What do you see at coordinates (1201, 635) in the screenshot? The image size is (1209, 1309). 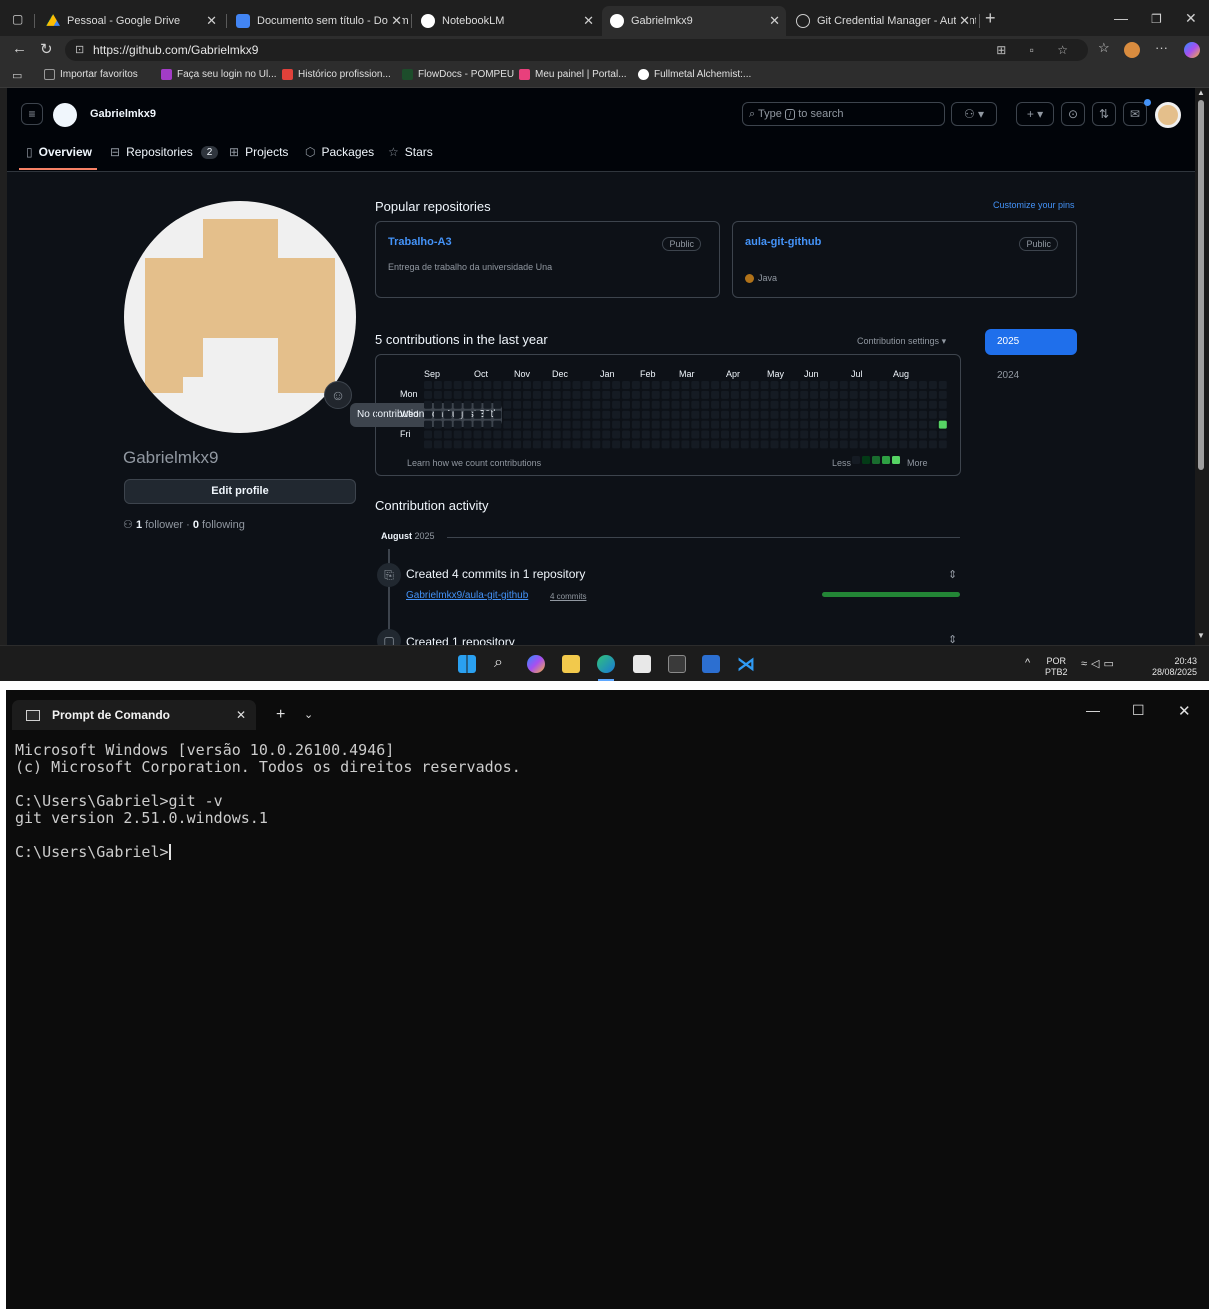 I see `scroll-down-icon: ▼` at bounding box center [1201, 635].